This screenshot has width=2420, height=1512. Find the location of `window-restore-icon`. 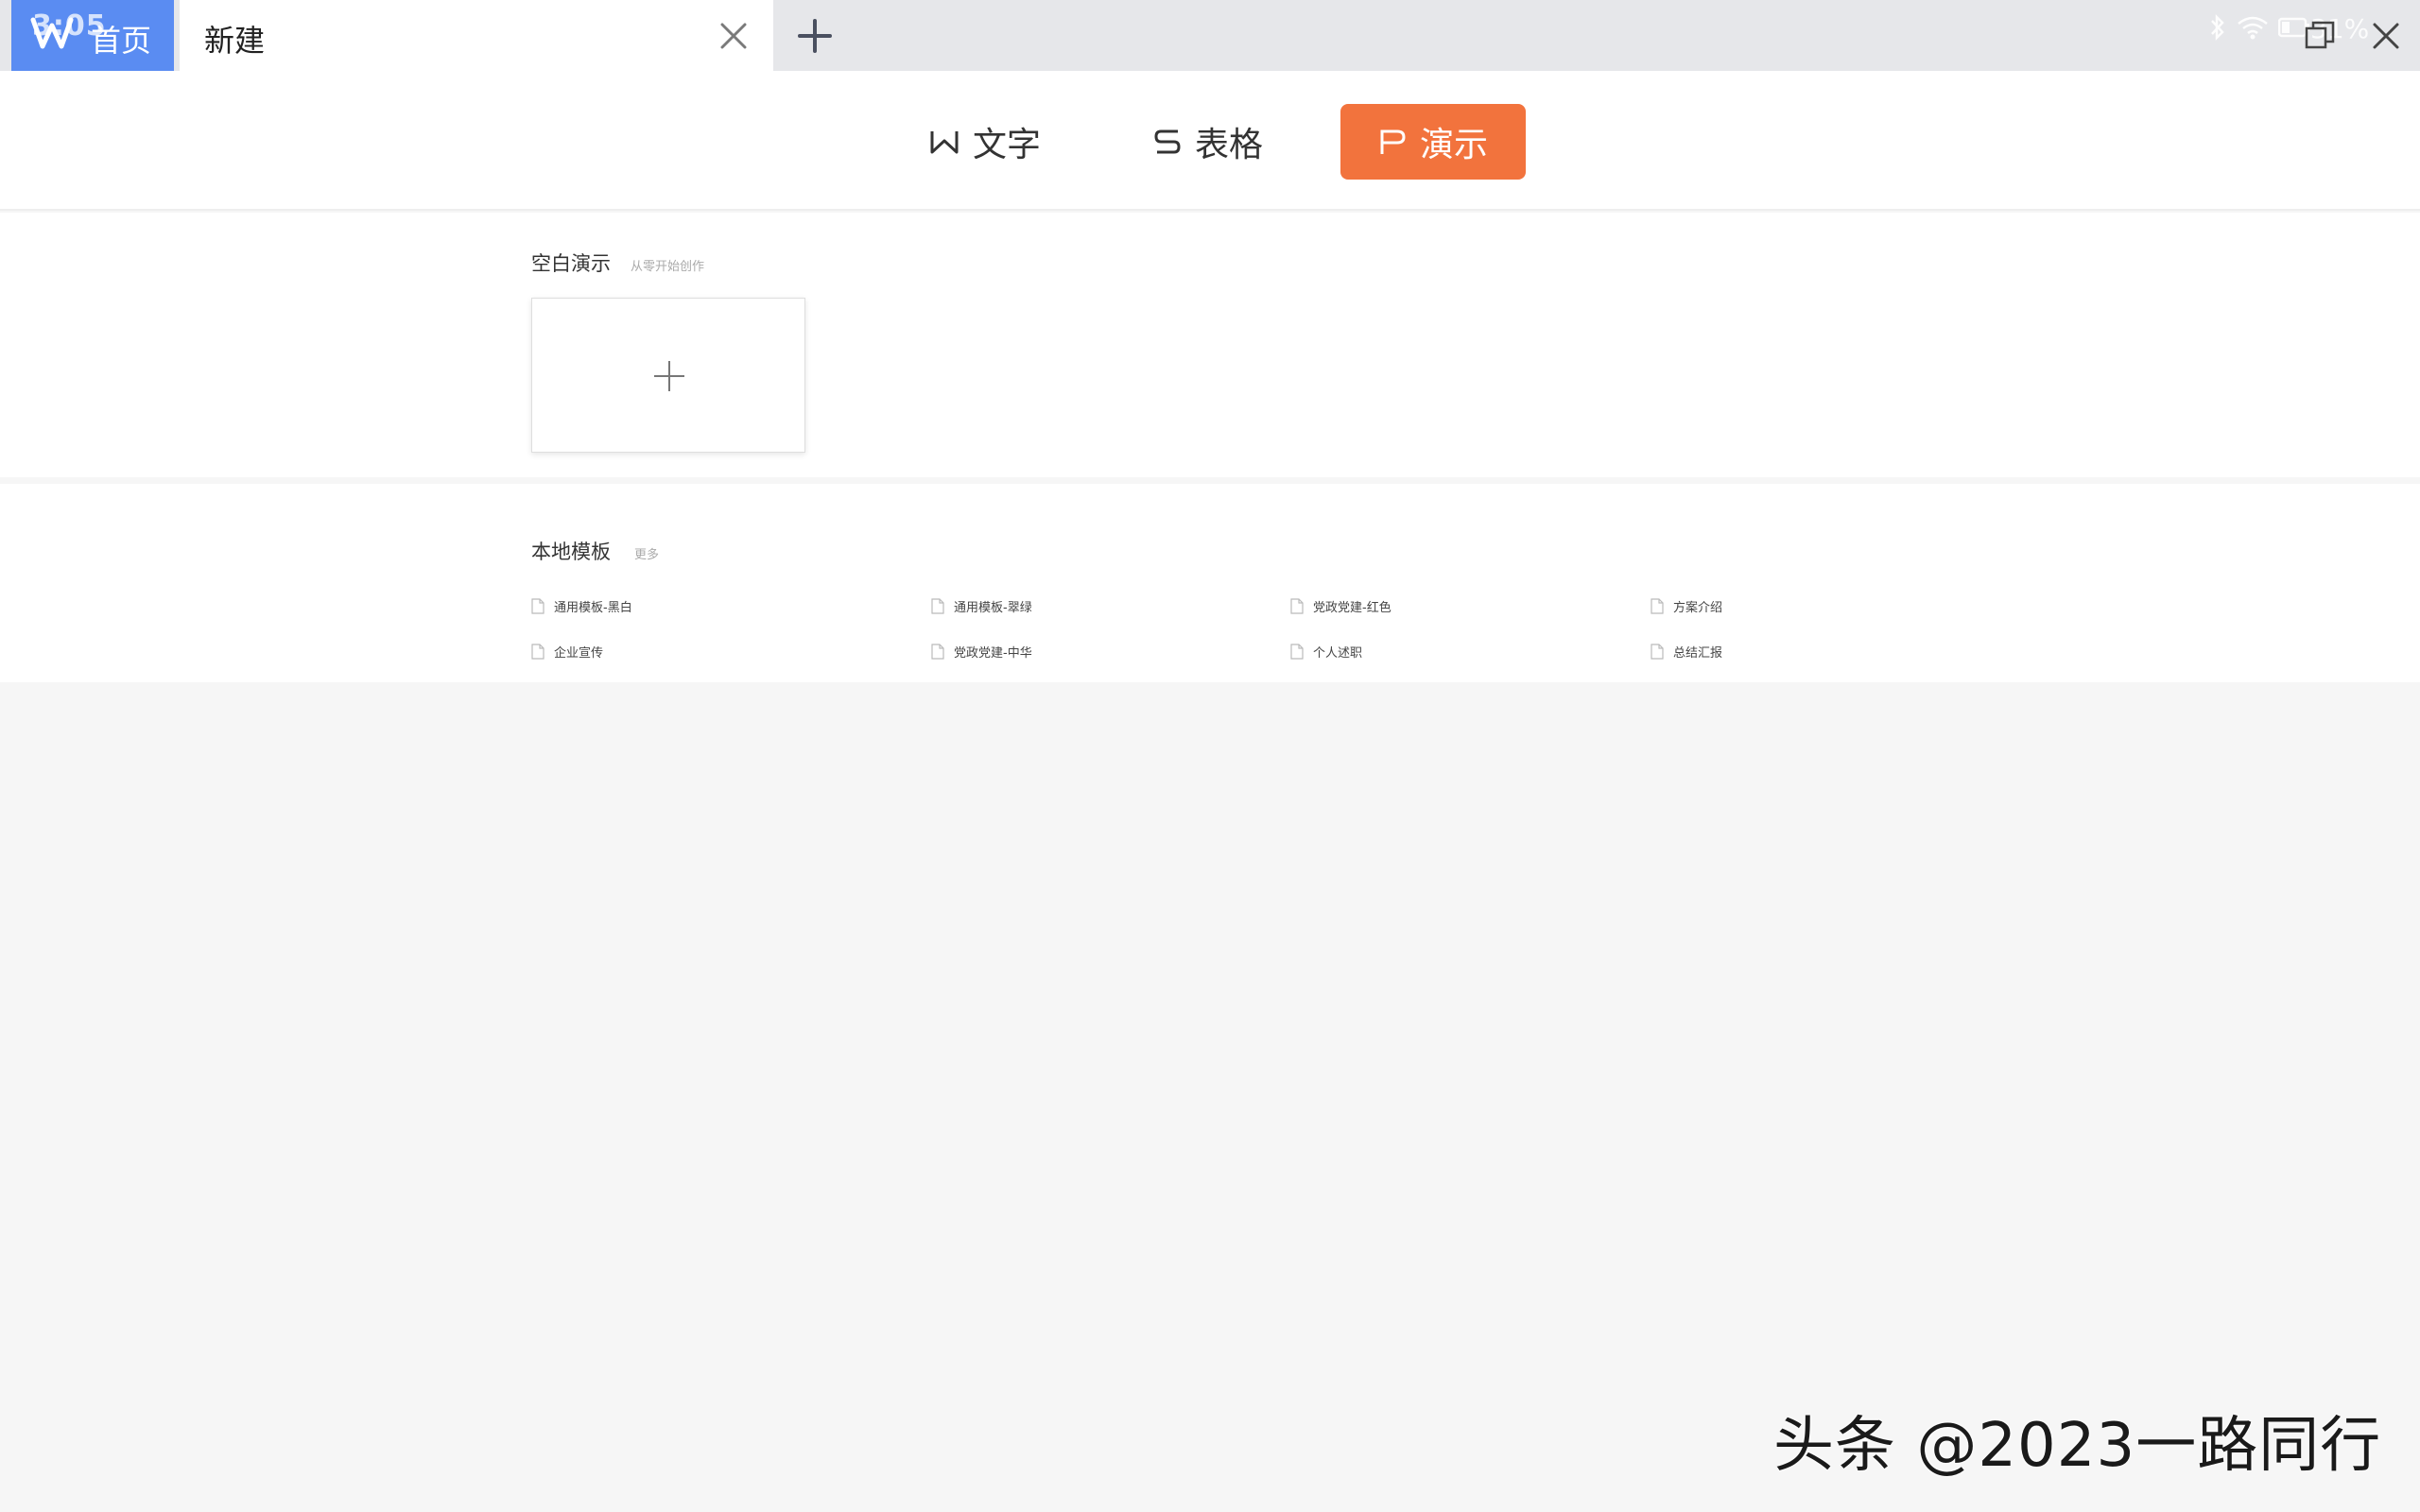

window-restore-icon is located at coordinates (2320, 36).